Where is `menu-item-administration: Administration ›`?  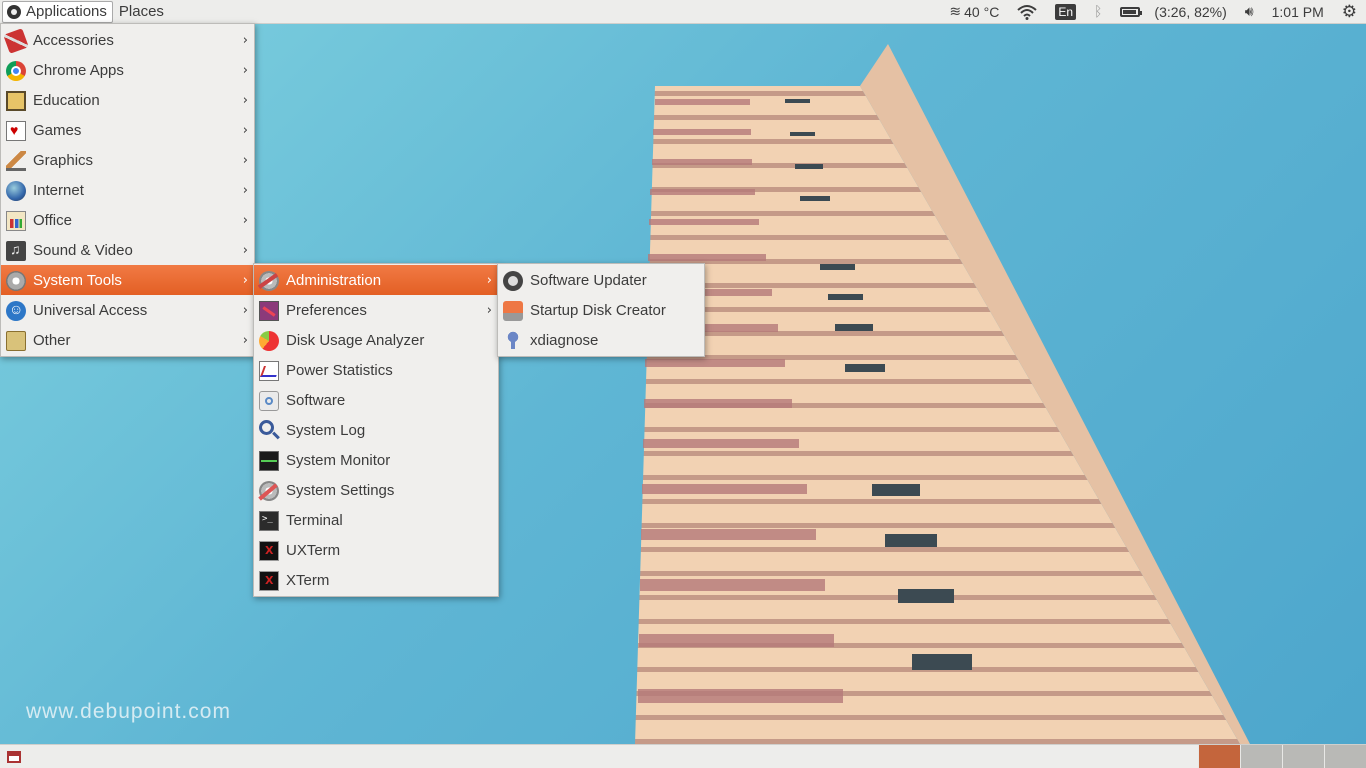
menu-item-administration: Administration › is located at coordinates (376, 280).